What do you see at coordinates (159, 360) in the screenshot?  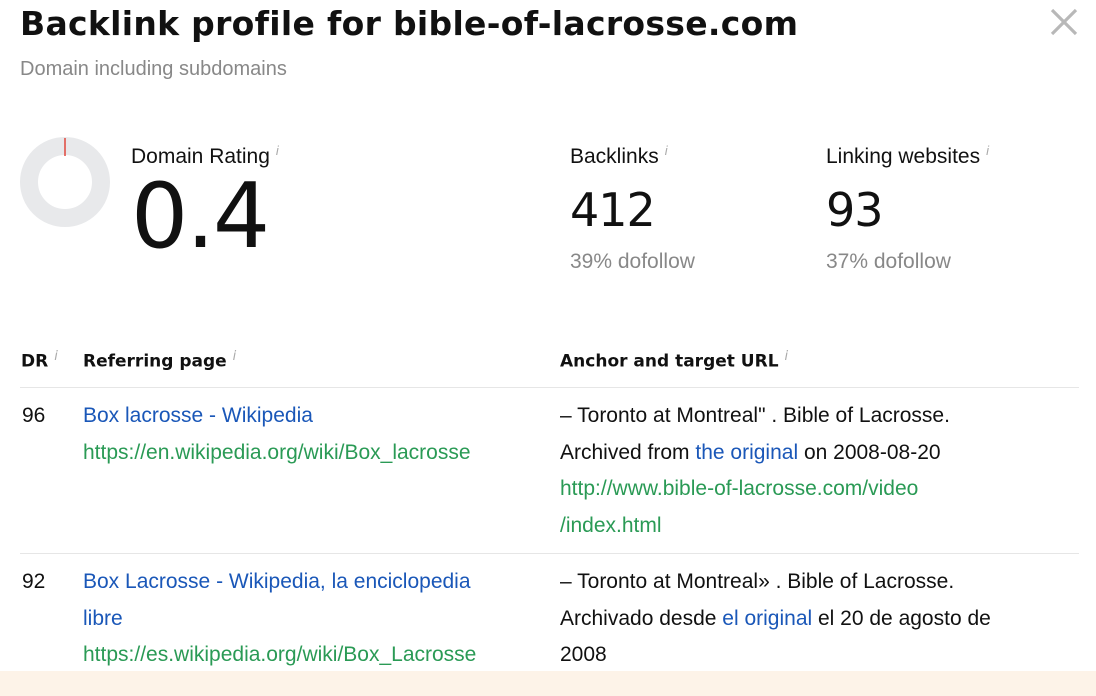 I see `column-header-referring-page: Referring page i` at bounding box center [159, 360].